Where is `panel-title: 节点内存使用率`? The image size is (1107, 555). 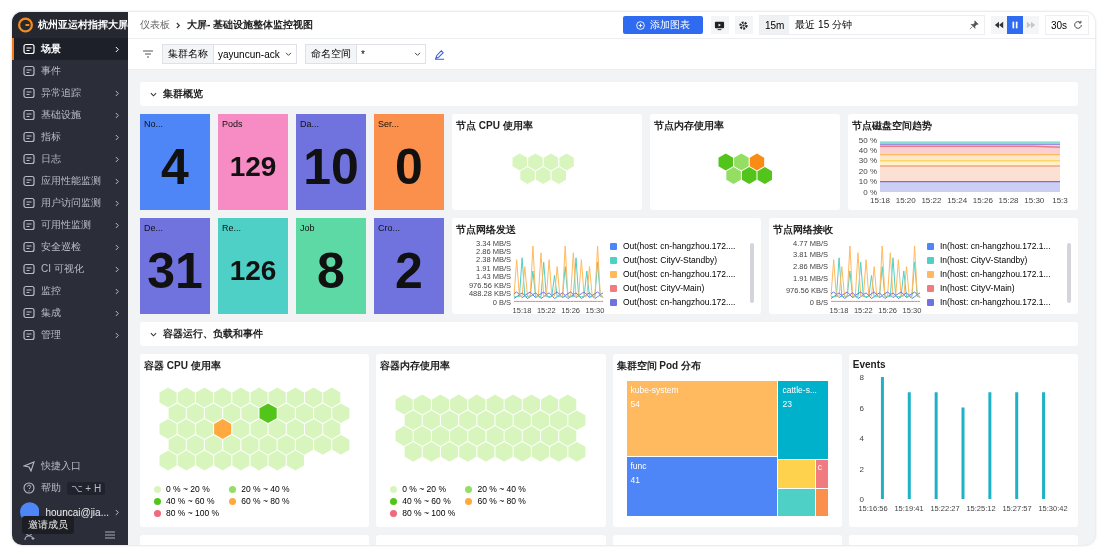 panel-title: 节点内存使用率 is located at coordinates (689, 126).